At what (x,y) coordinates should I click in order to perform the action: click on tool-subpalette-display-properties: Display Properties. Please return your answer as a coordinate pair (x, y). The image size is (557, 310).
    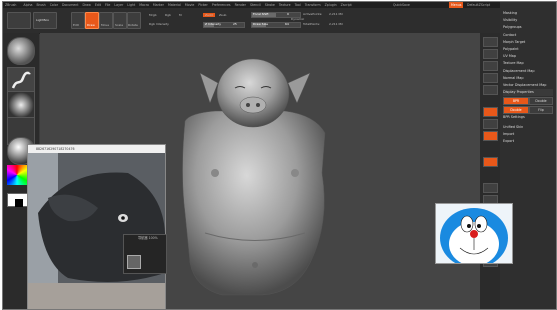
    Looking at the image, I should click on (528, 93).